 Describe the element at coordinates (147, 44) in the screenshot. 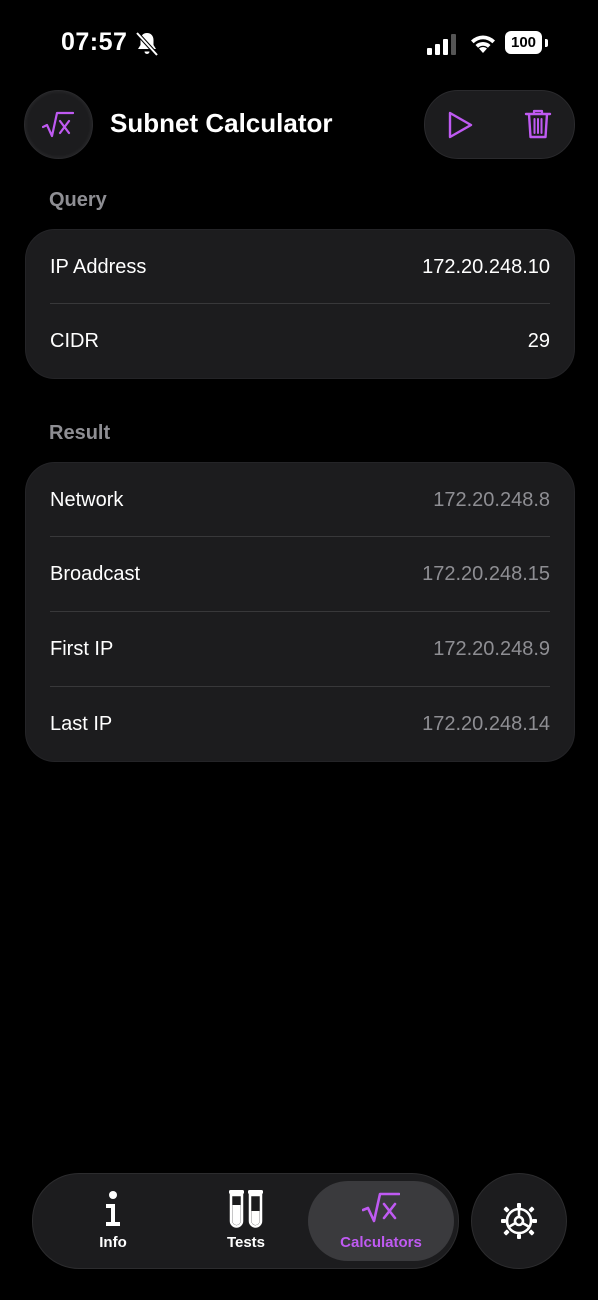

I see `bell-slash-icon` at that location.